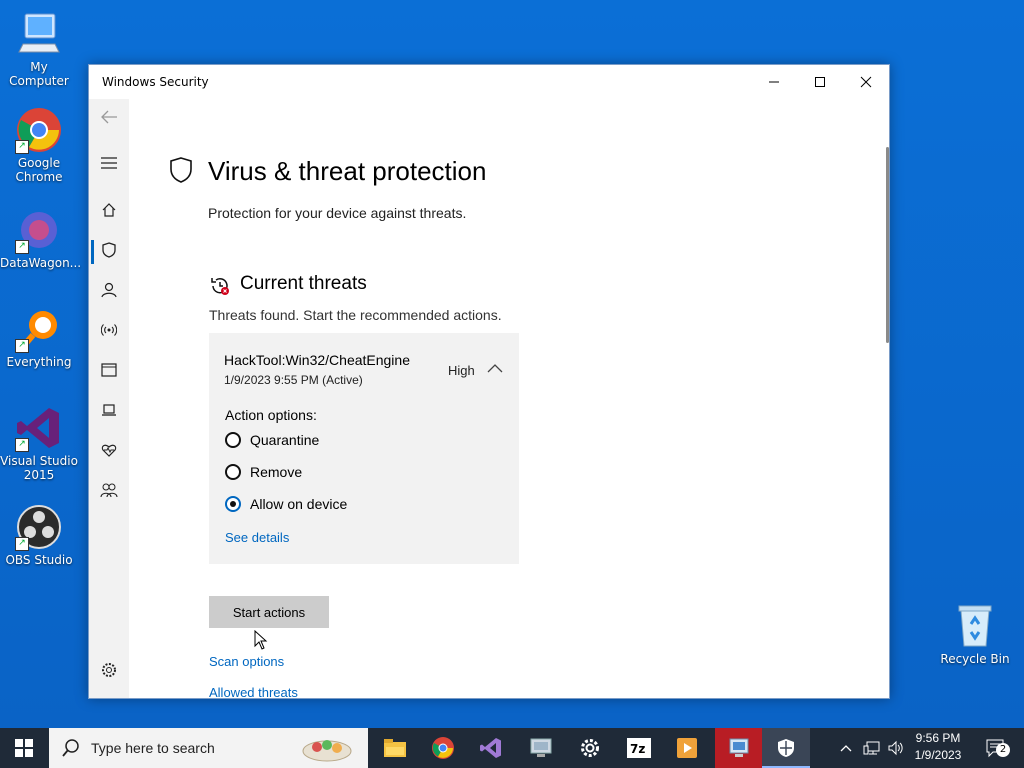 This screenshot has width=1024, height=768. I want to click on desktop-icon-obs: ↗ OBS Studio, so click(39, 535).